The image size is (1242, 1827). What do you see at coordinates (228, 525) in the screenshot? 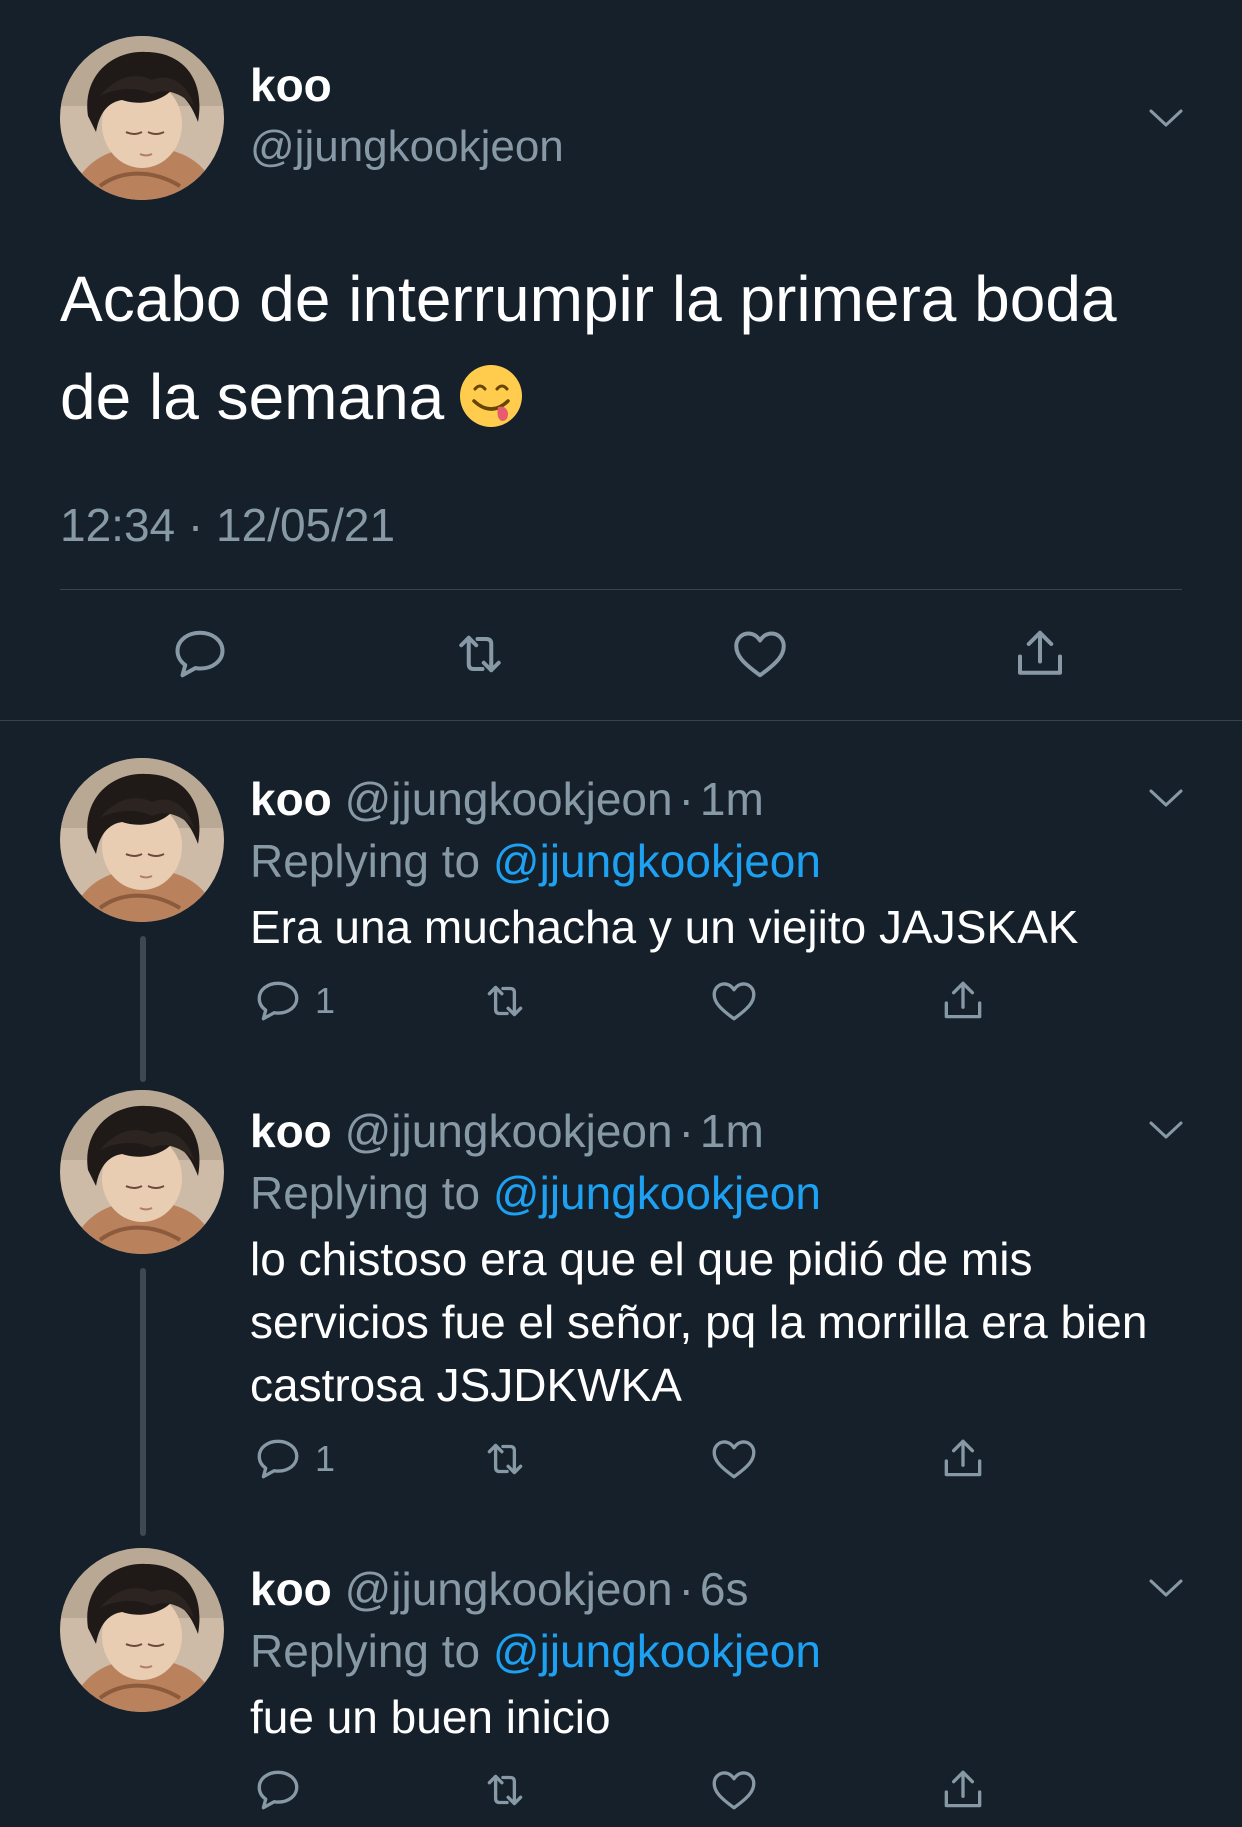
I see `tweet-timestamp: 12:34 · 12/05/21` at bounding box center [228, 525].